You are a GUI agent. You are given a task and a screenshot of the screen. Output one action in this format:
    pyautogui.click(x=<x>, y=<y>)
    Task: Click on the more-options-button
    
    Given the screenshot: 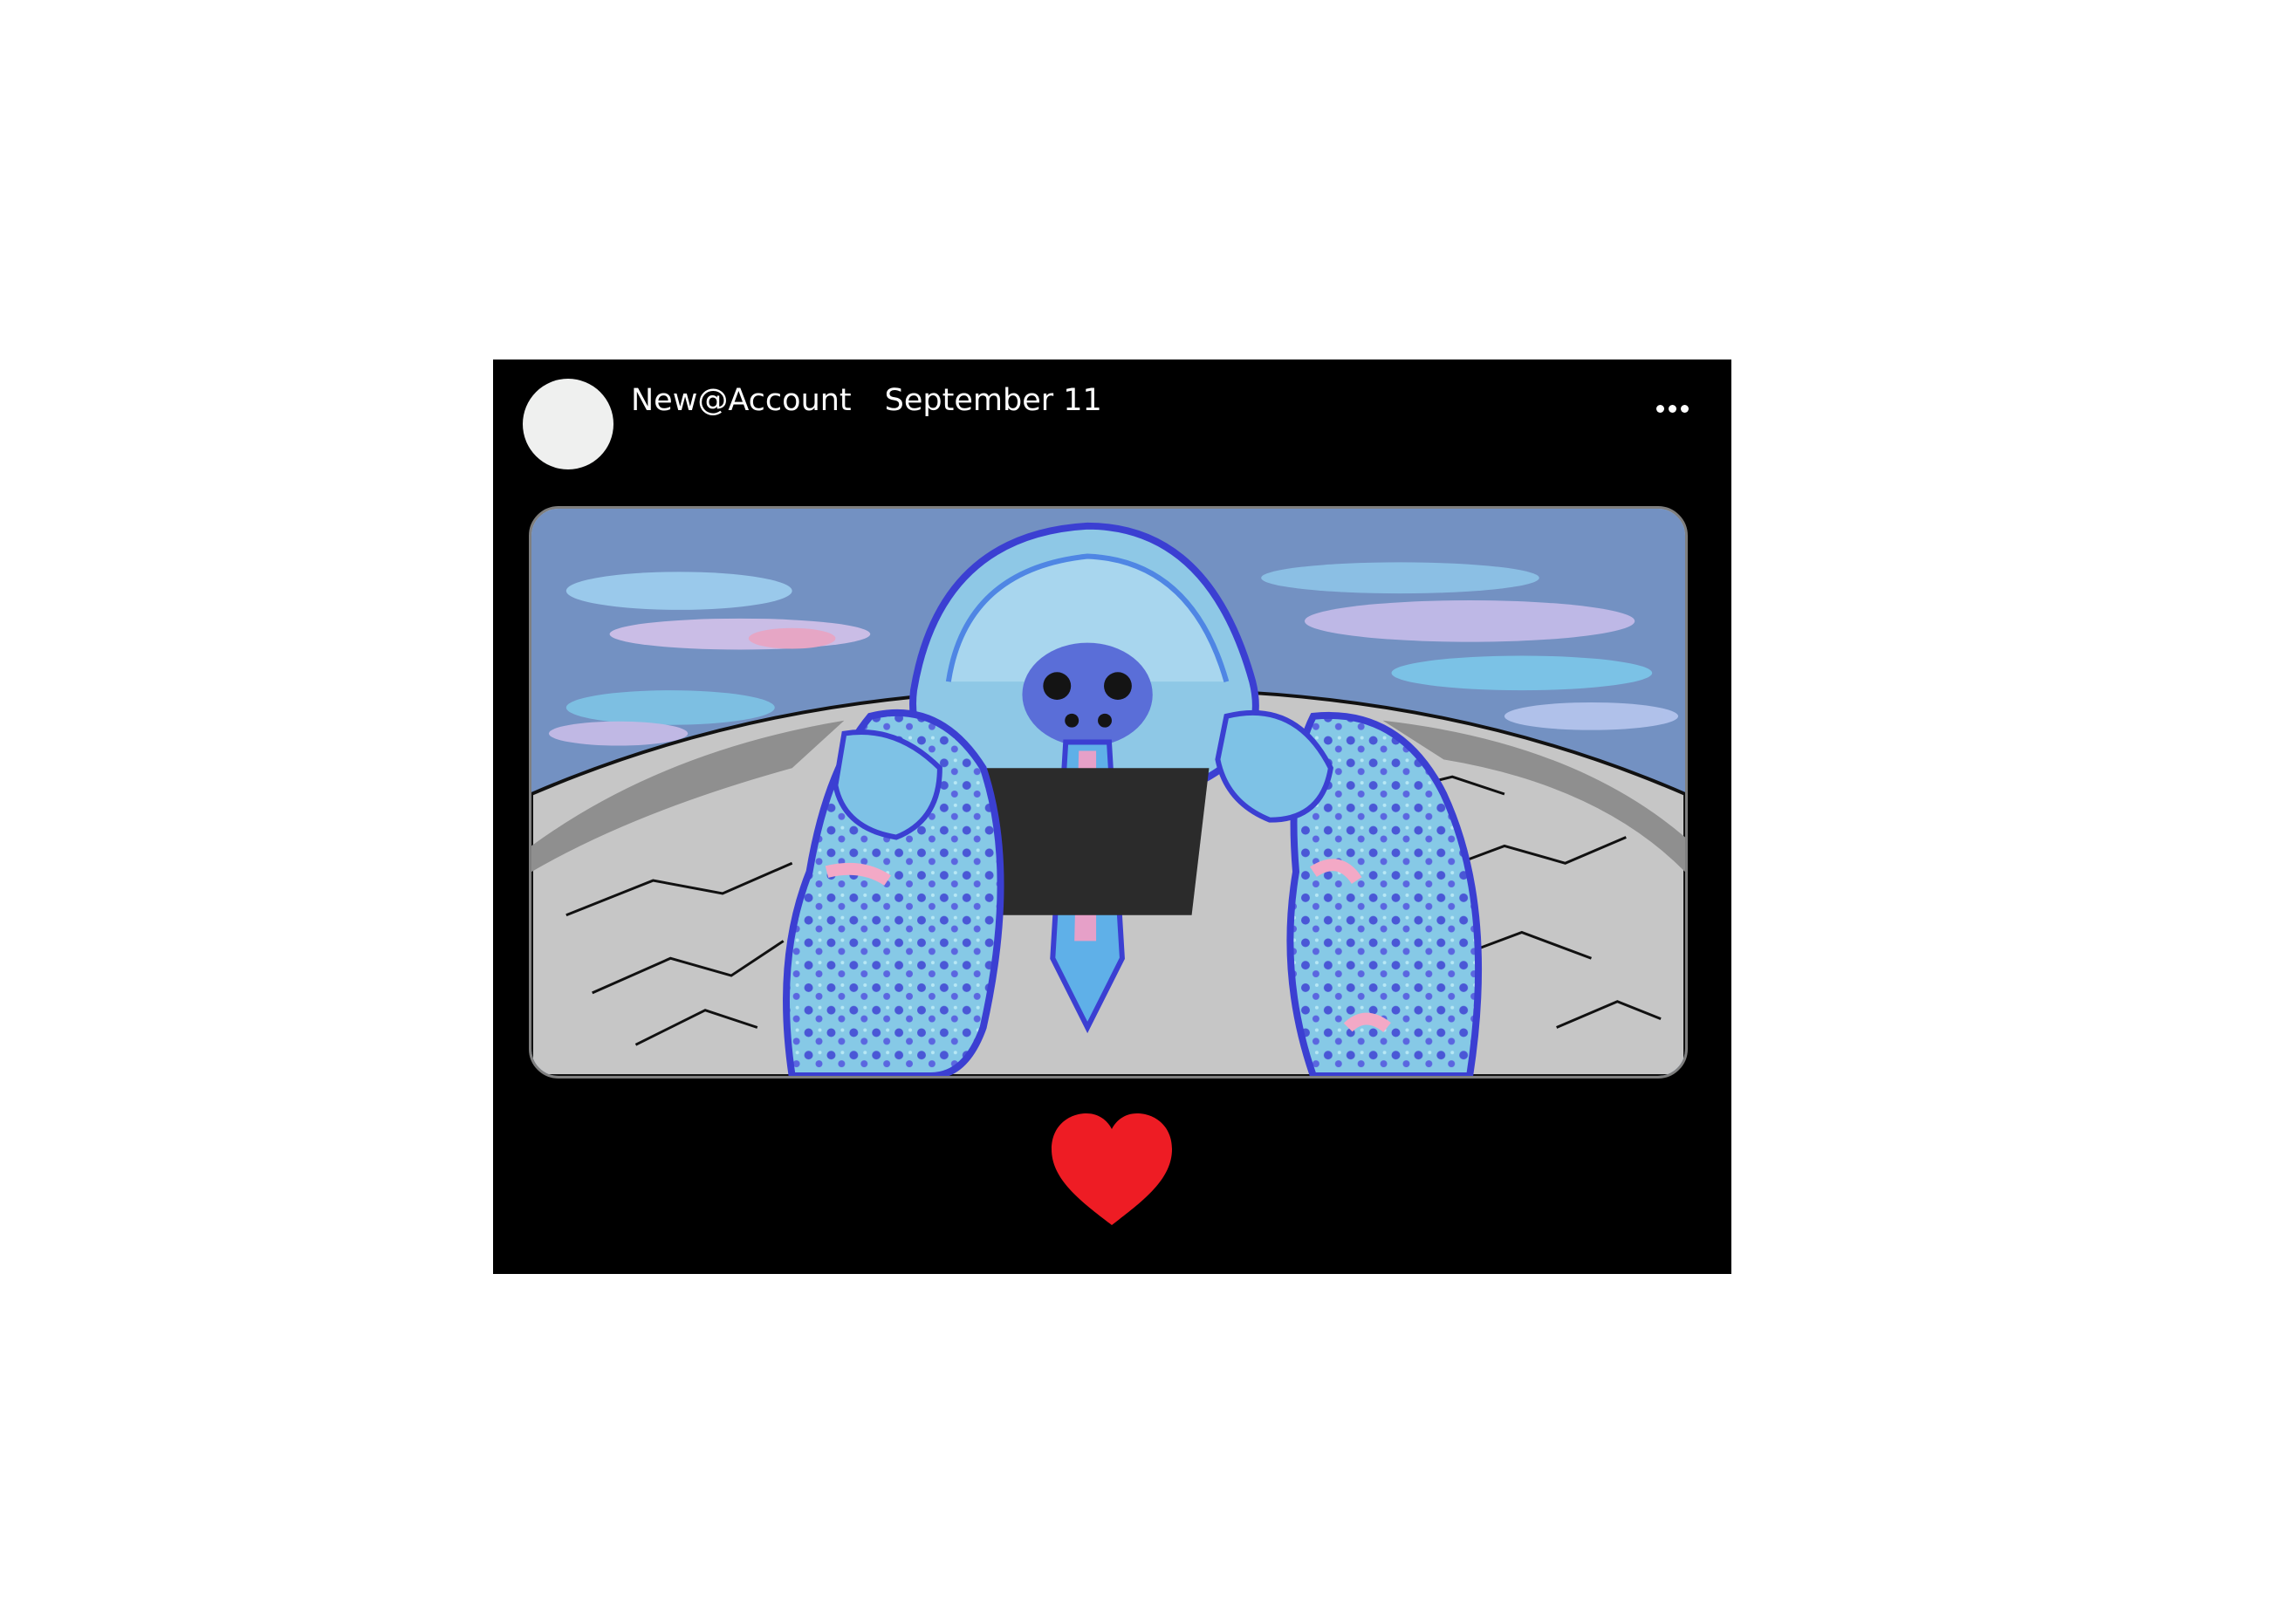 What is the action you would take?
    pyautogui.click(x=1672, y=408)
    